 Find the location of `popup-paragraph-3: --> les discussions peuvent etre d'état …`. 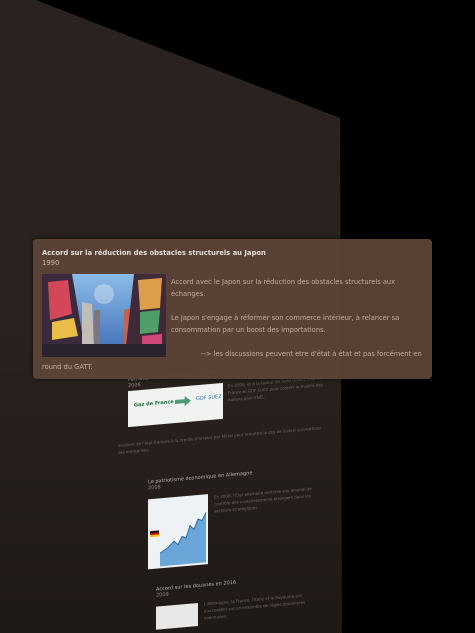

popup-paragraph-3: --> les discussions peuvent etre d'état … is located at coordinates (311, 354).